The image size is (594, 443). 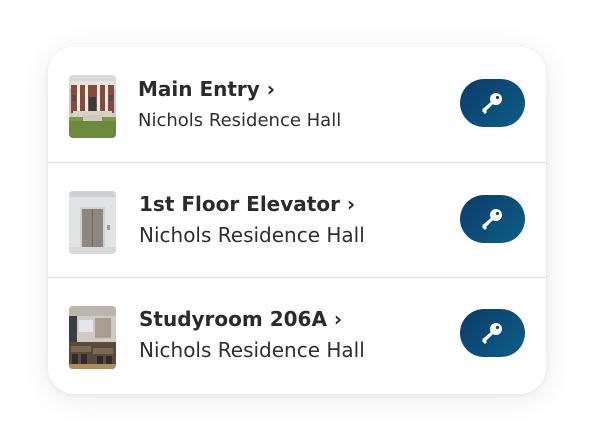 What do you see at coordinates (92, 222) in the screenshot?
I see `elevator-thumbnail` at bounding box center [92, 222].